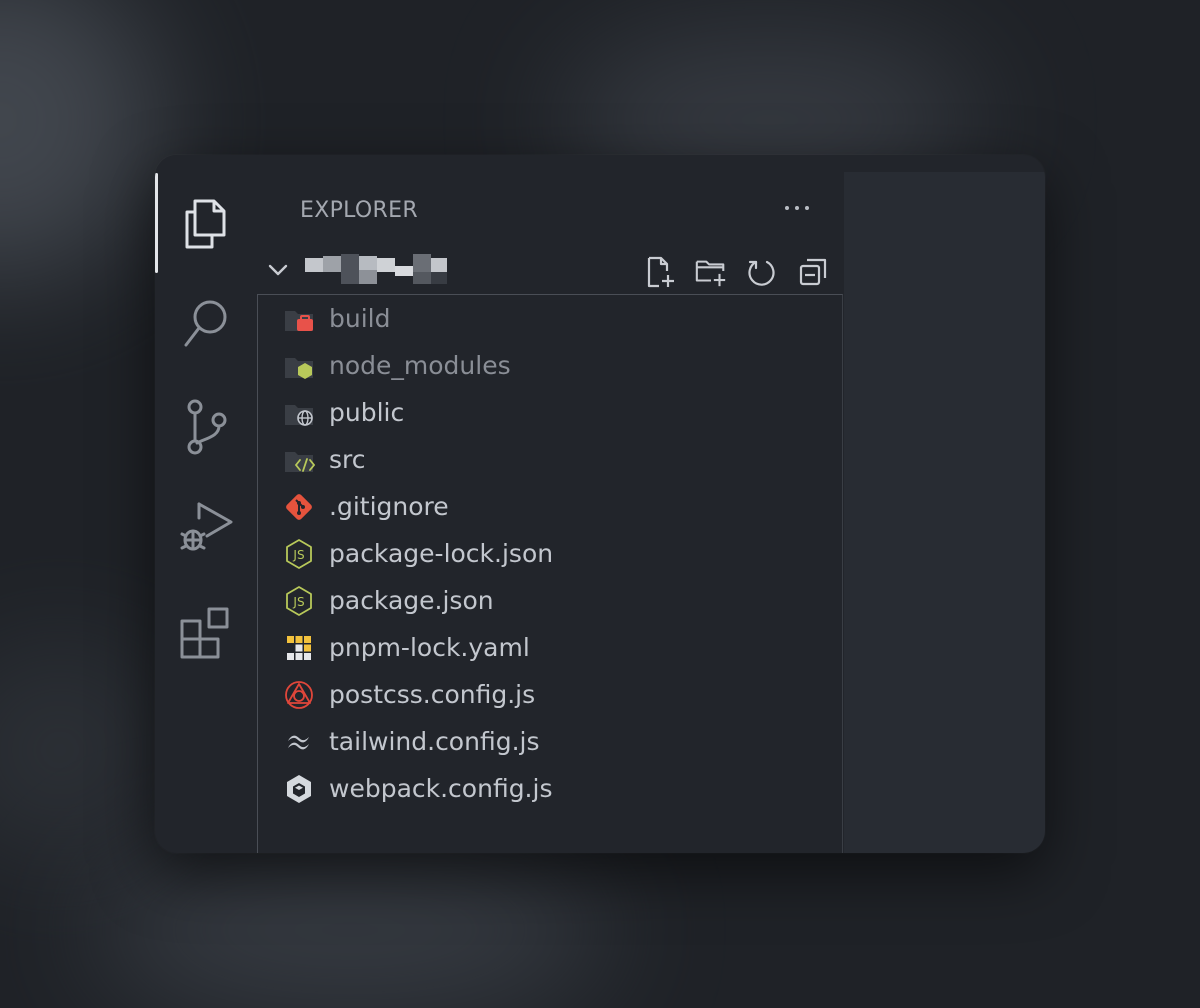 The width and height of the screenshot is (1200, 1008). Describe the element at coordinates (441, 553) in the screenshot. I see `tree-item-label: package-lock.json` at that location.